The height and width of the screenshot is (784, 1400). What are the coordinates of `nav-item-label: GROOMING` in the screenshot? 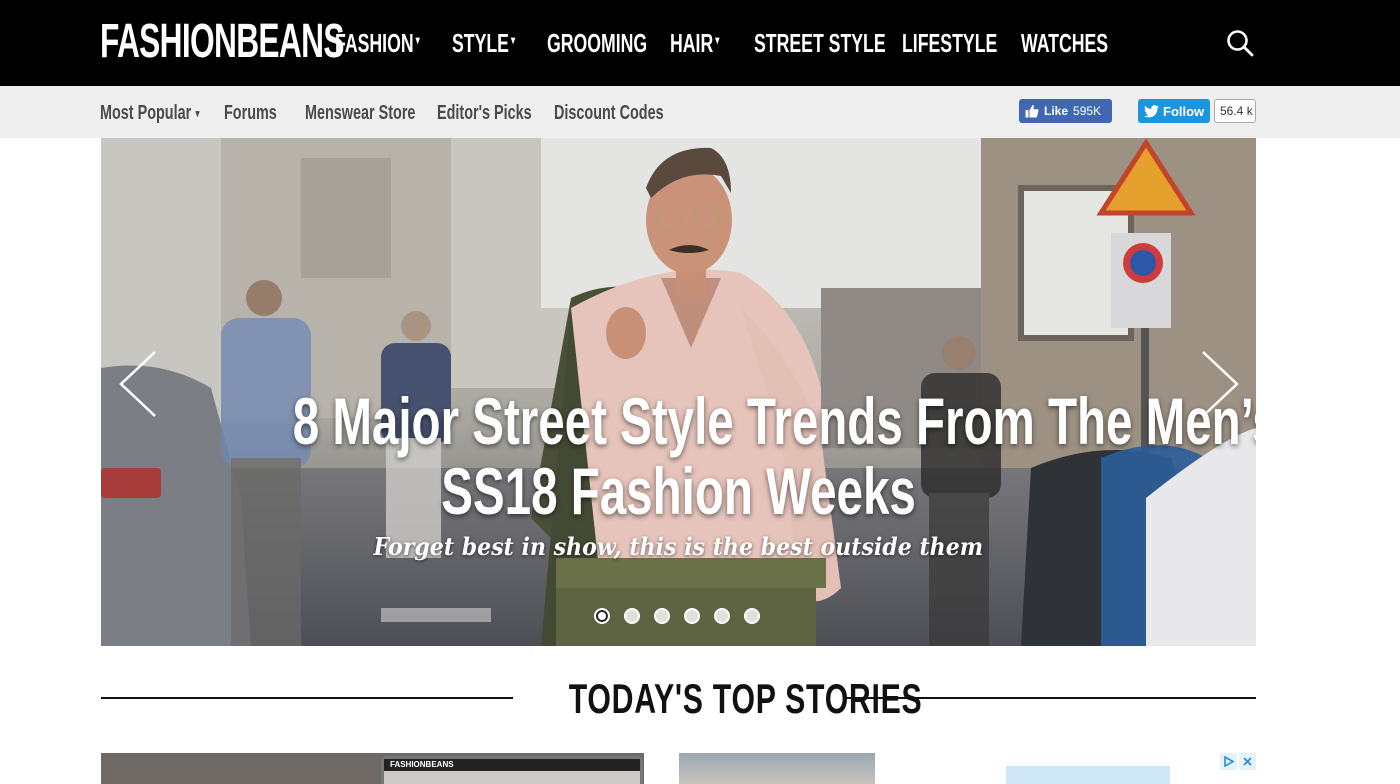 It's located at (597, 42).